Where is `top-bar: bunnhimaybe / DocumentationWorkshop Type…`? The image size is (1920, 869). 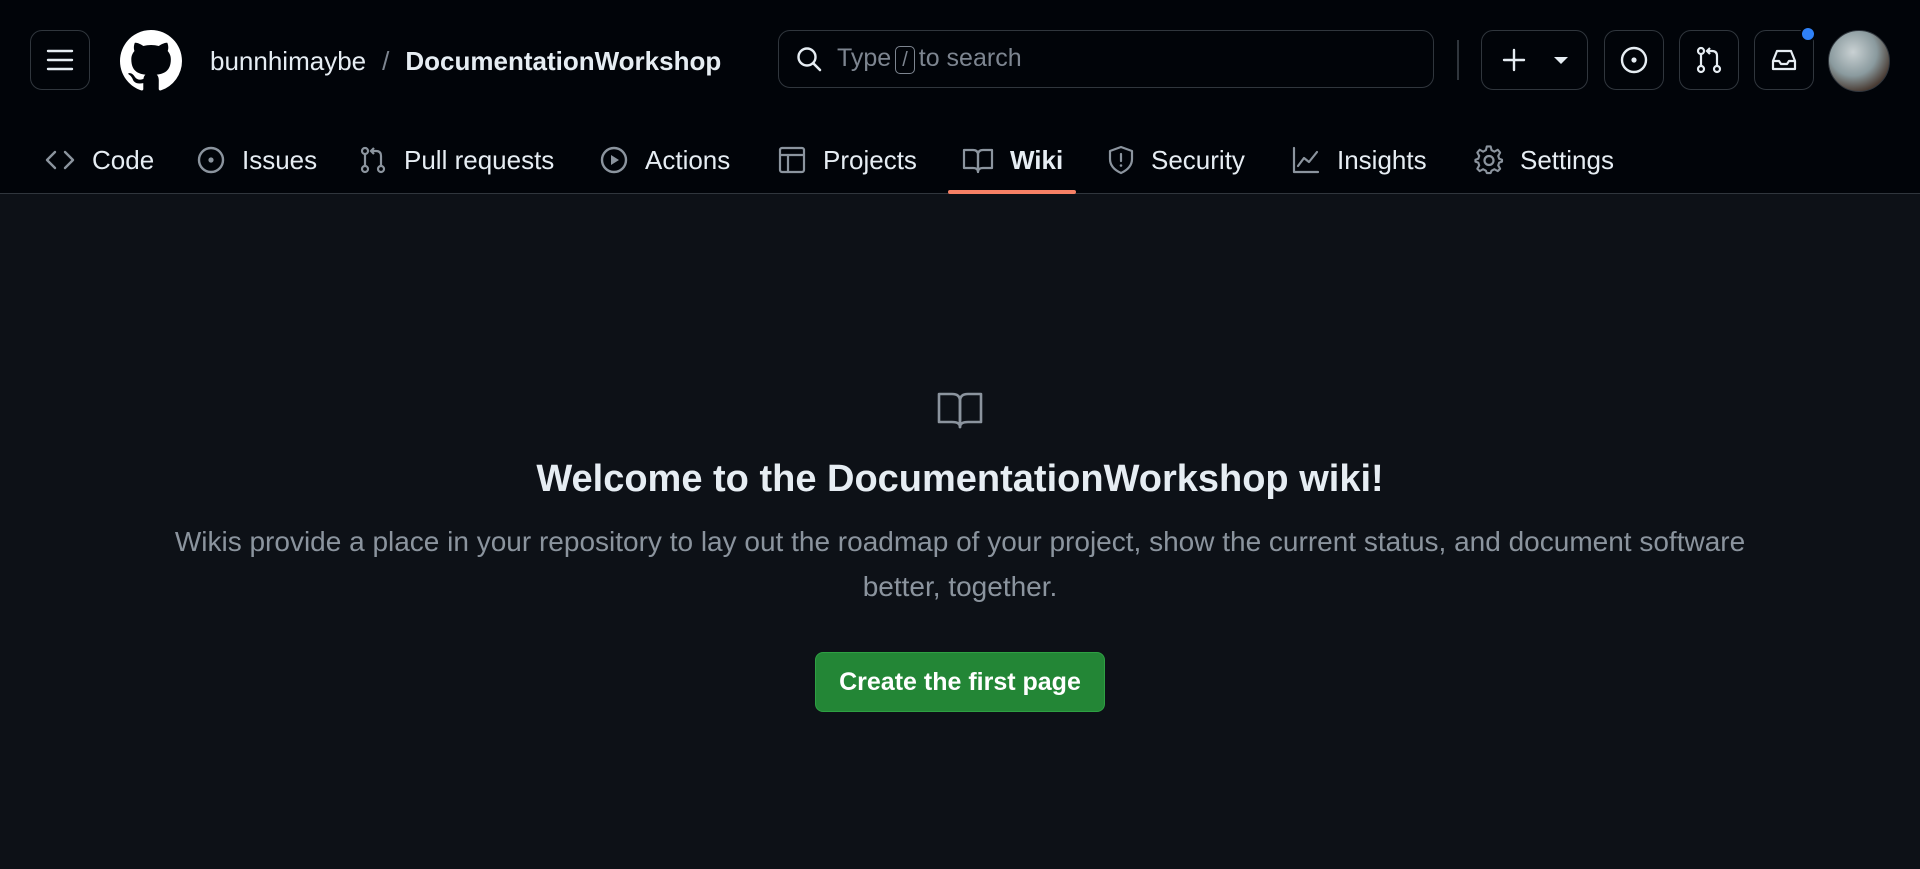
top-bar: bunnhimaybe / DocumentationWorkshop Type… is located at coordinates (960, 60).